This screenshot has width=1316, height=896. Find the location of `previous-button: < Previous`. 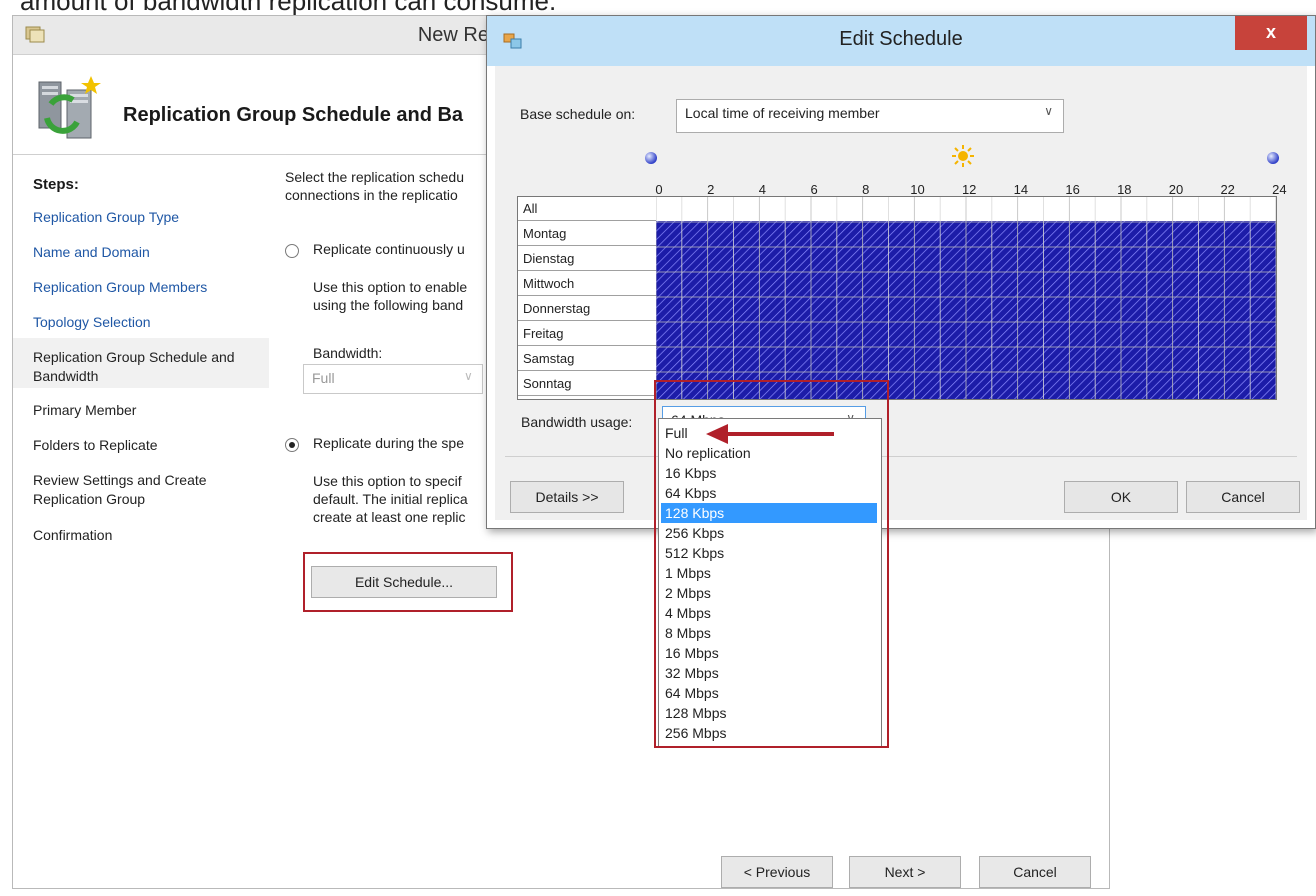

previous-button: < Previous is located at coordinates (777, 872).